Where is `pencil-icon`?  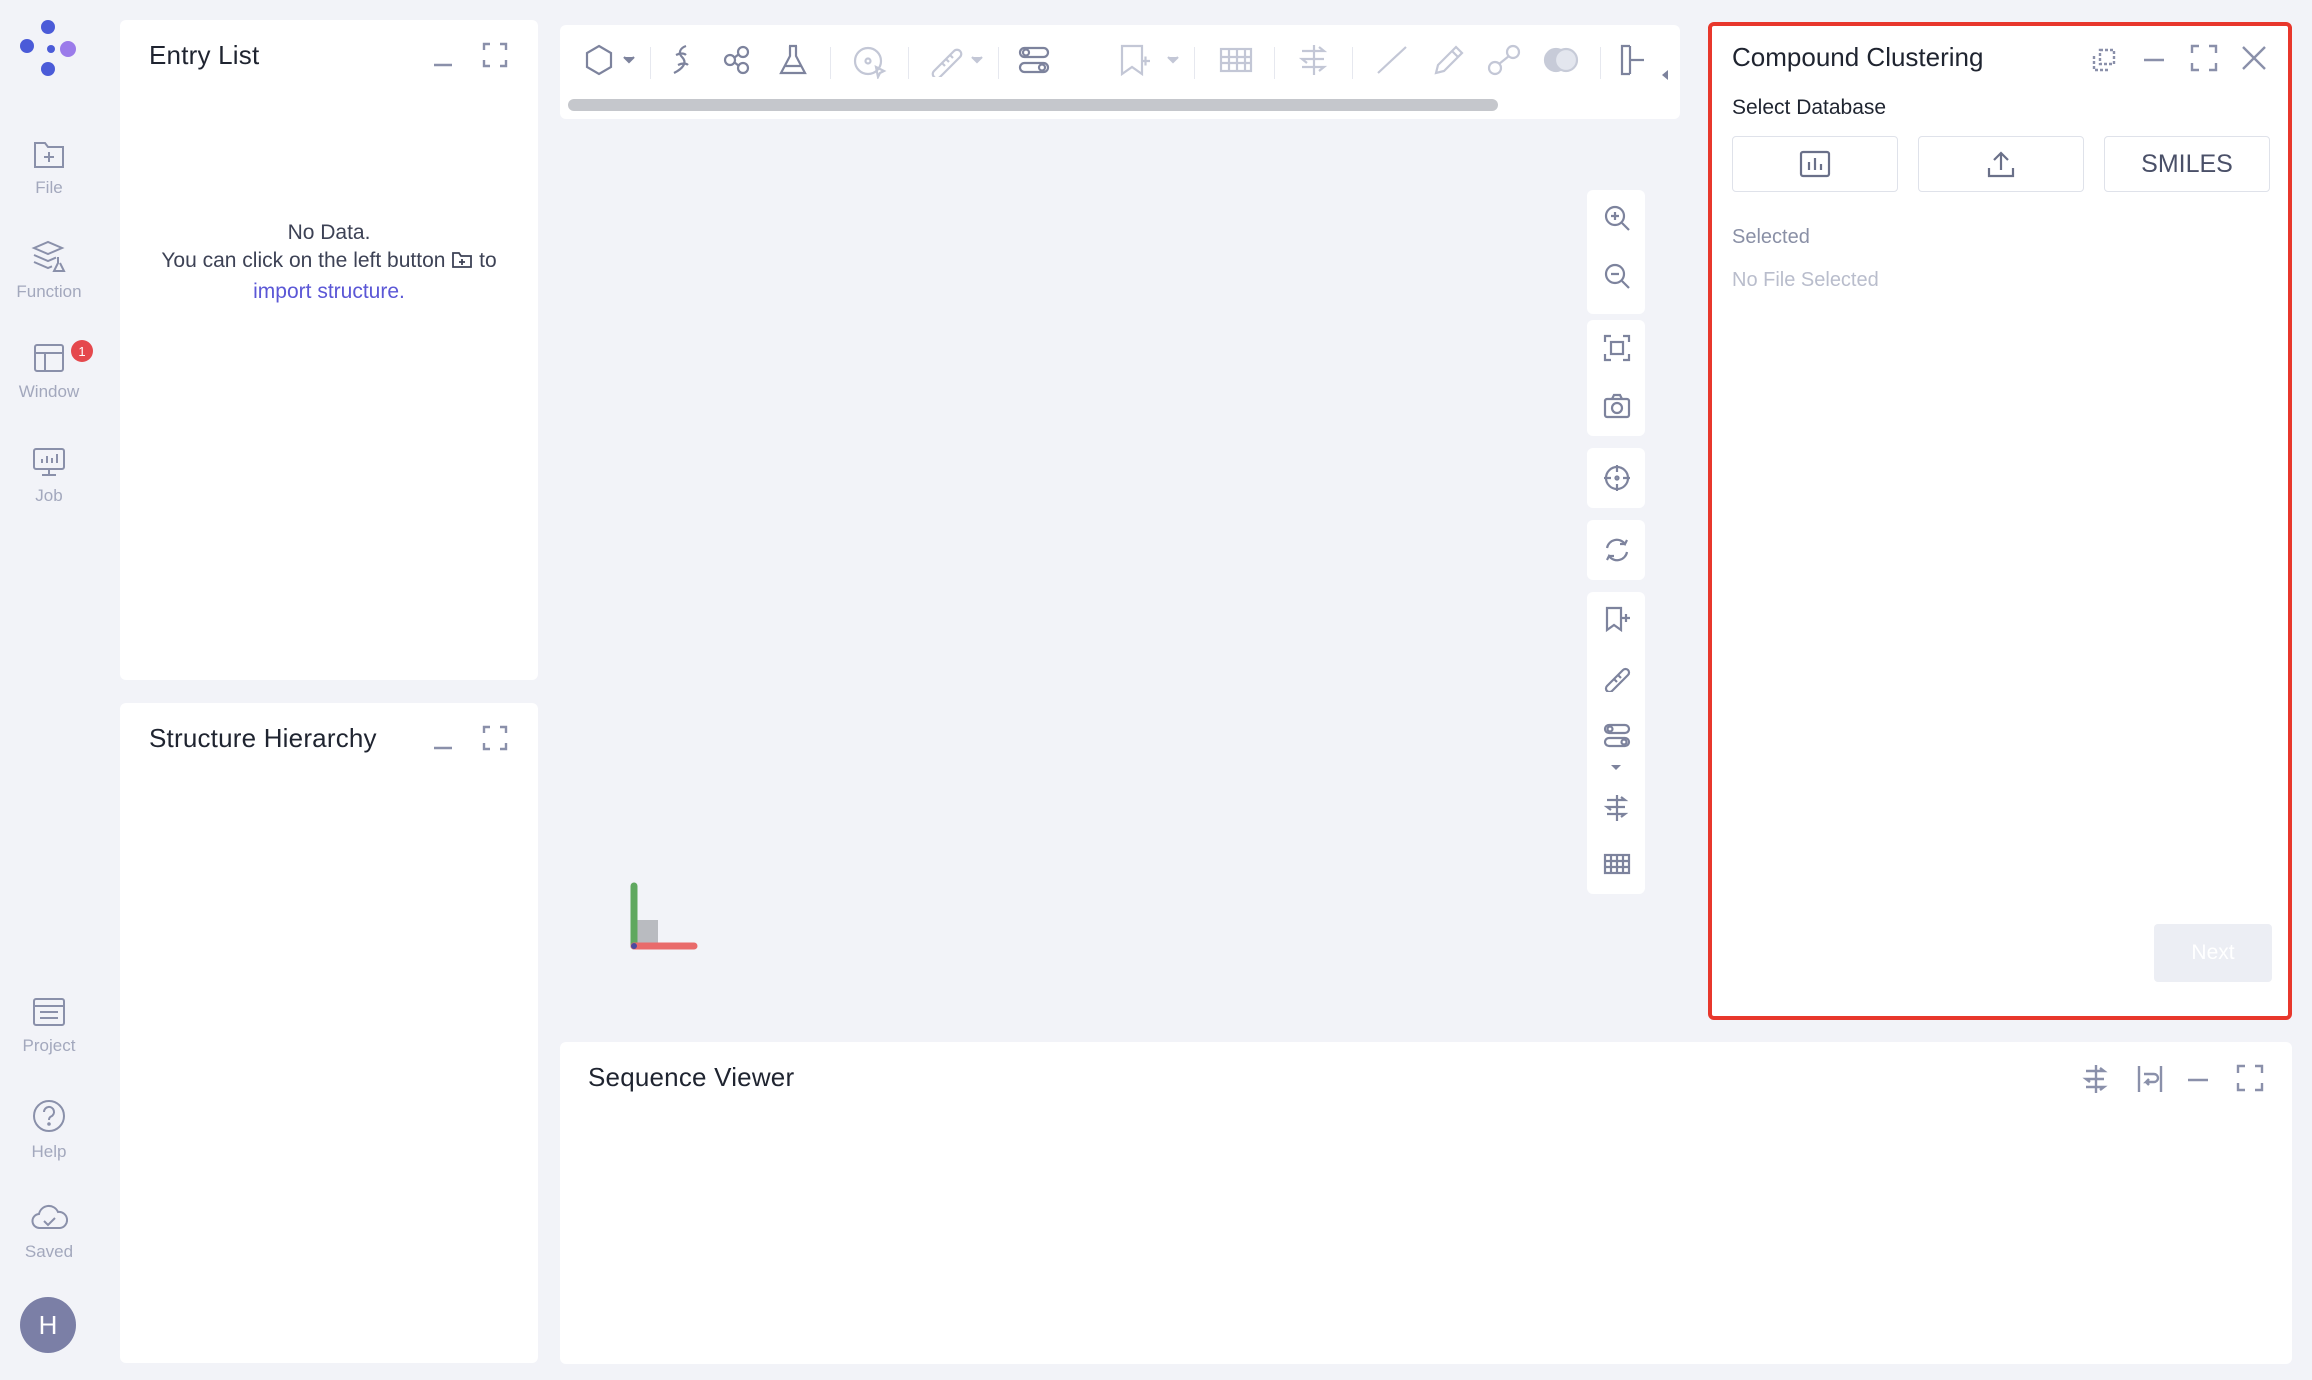 pencil-icon is located at coordinates (1448, 60).